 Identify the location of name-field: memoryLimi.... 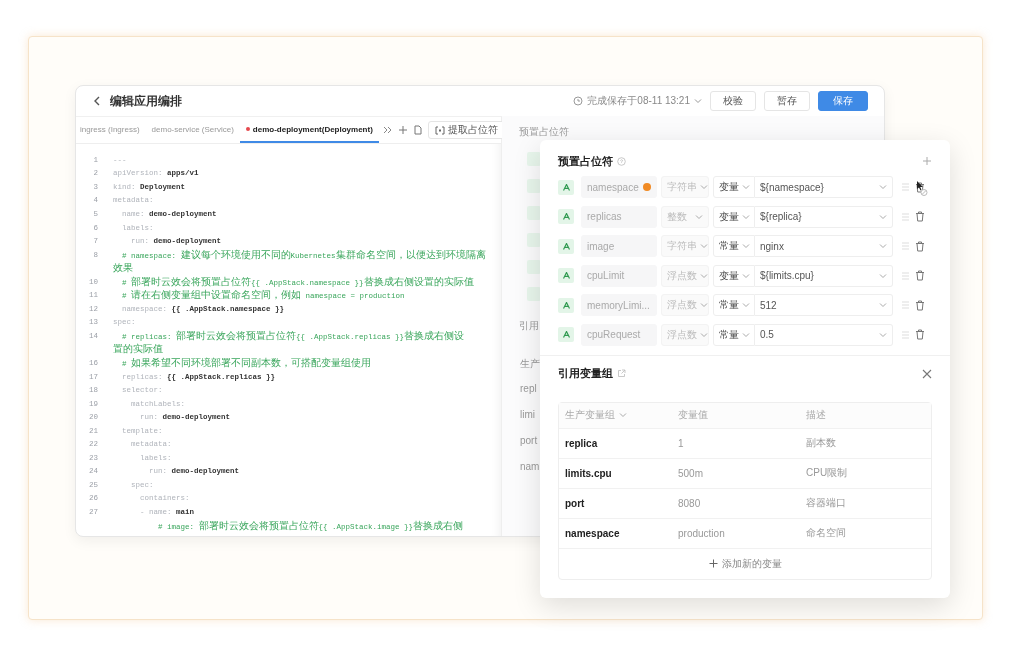
(619, 305).